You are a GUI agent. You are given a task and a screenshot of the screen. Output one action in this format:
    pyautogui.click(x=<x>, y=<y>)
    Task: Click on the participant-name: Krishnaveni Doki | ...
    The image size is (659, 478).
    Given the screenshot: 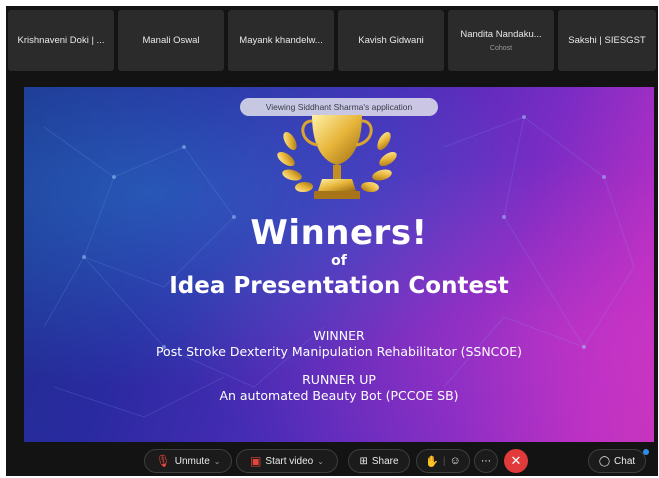 What is the action you would take?
    pyautogui.click(x=61, y=40)
    